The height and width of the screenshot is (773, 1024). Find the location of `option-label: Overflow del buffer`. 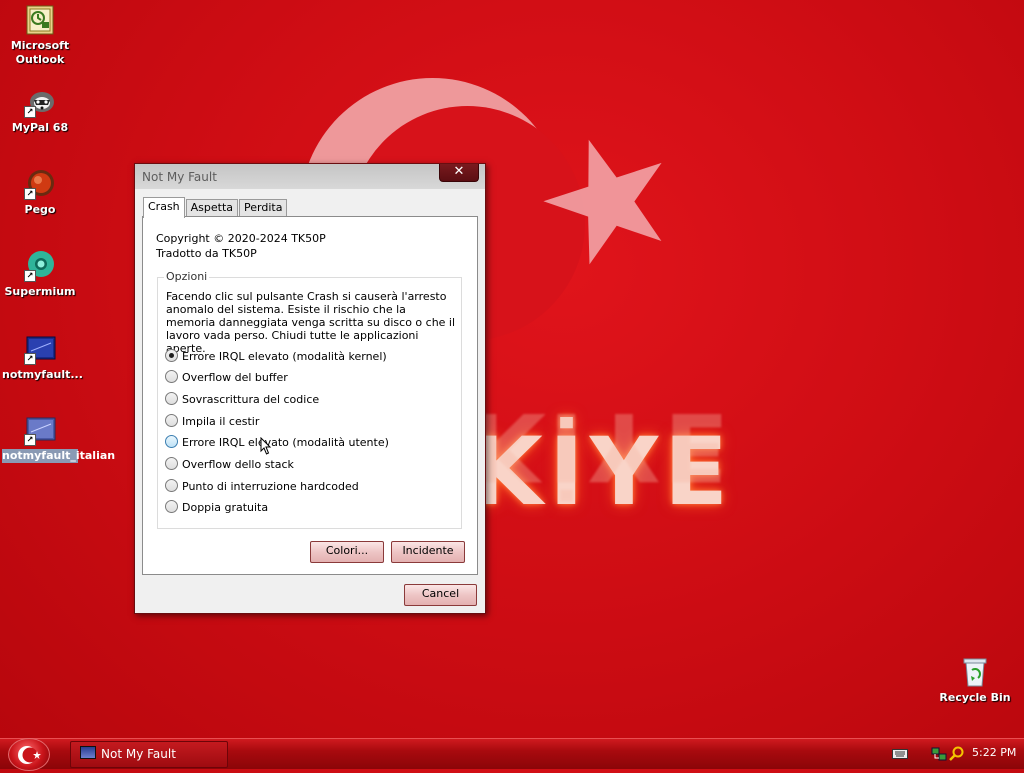

option-label: Overflow del buffer is located at coordinates (235, 377).